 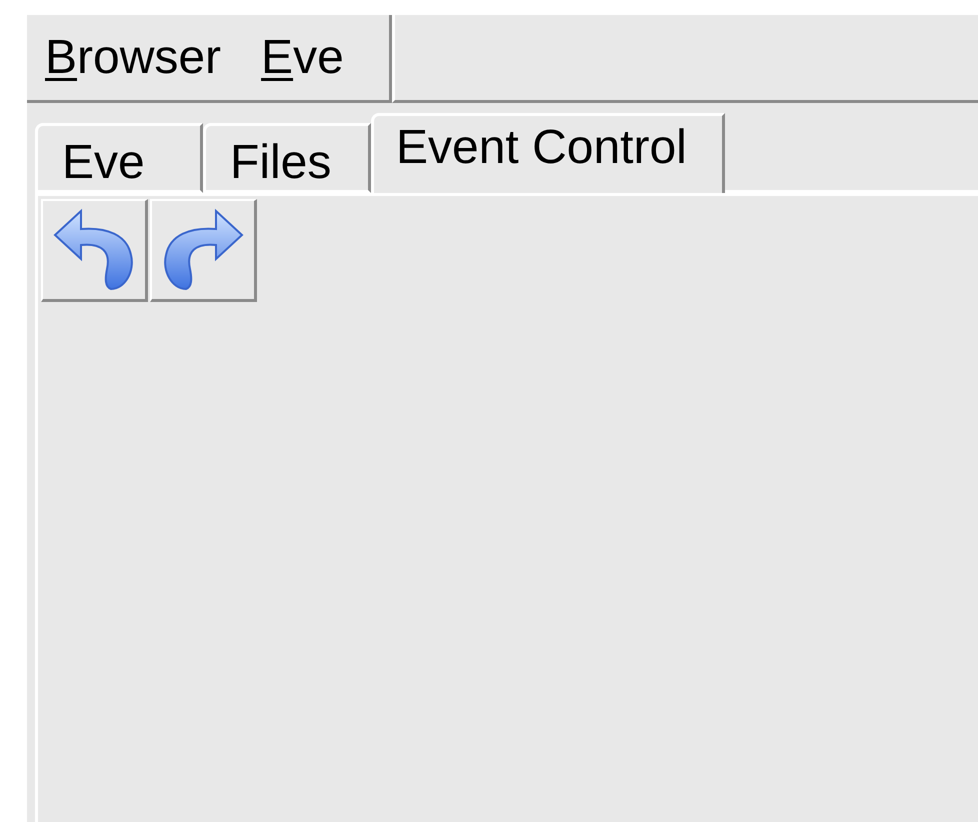 I want to click on redo-button, so click(x=203, y=250).